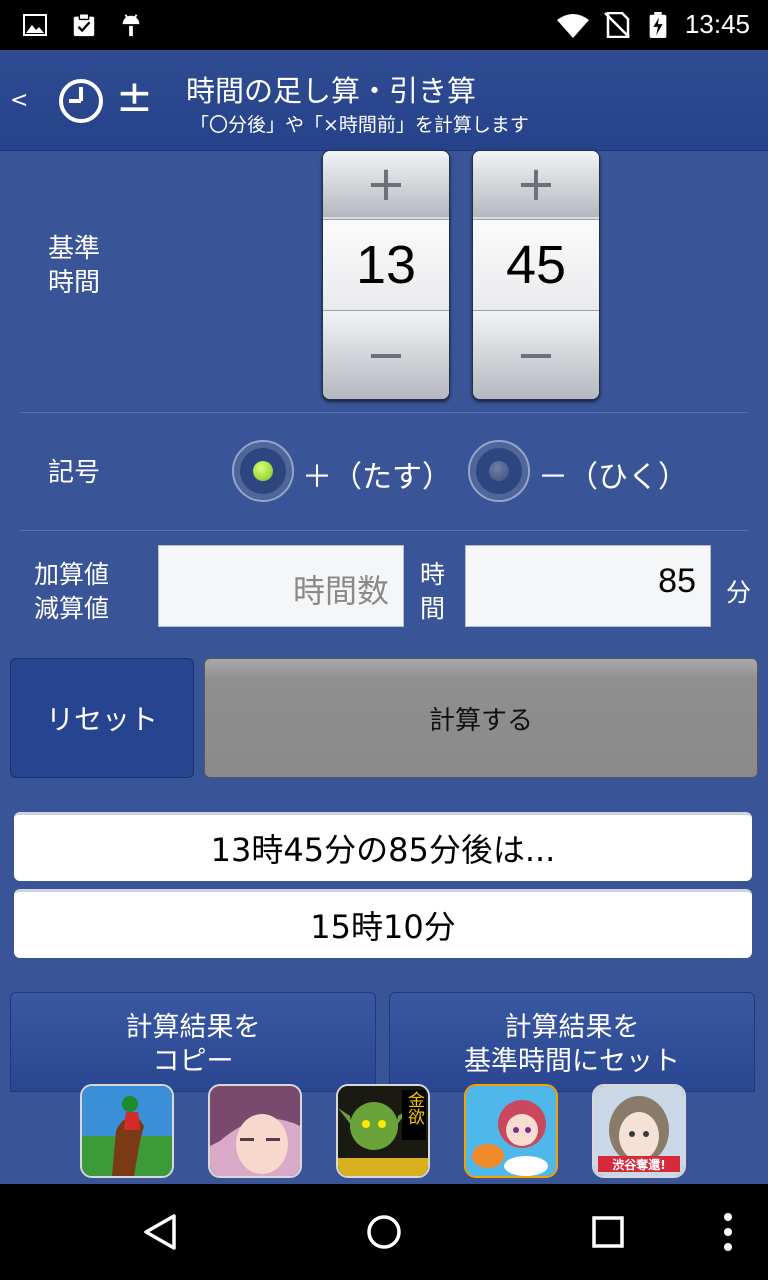 The image size is (768, 1280). I want to click on page-subtitle: 「〇分後」や「×時間前」を計算します, so click(359, 125).